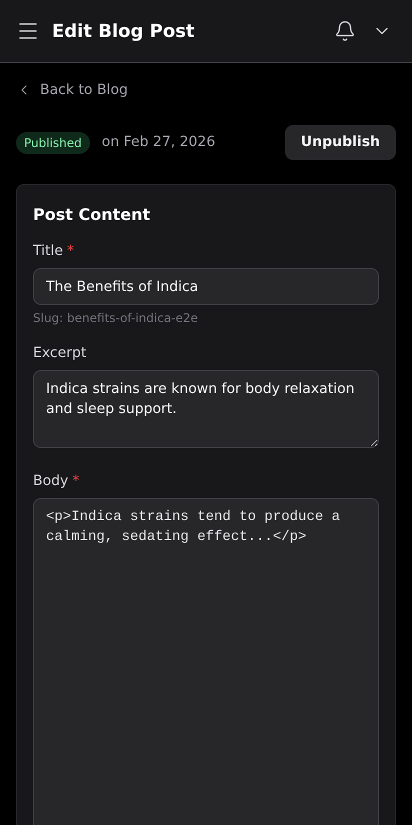 This screenshot has width=412, height=825. Describe the element at coordinates (340, 142) in the screenshot. I see `unpublish-button: Unpublish` at that location.